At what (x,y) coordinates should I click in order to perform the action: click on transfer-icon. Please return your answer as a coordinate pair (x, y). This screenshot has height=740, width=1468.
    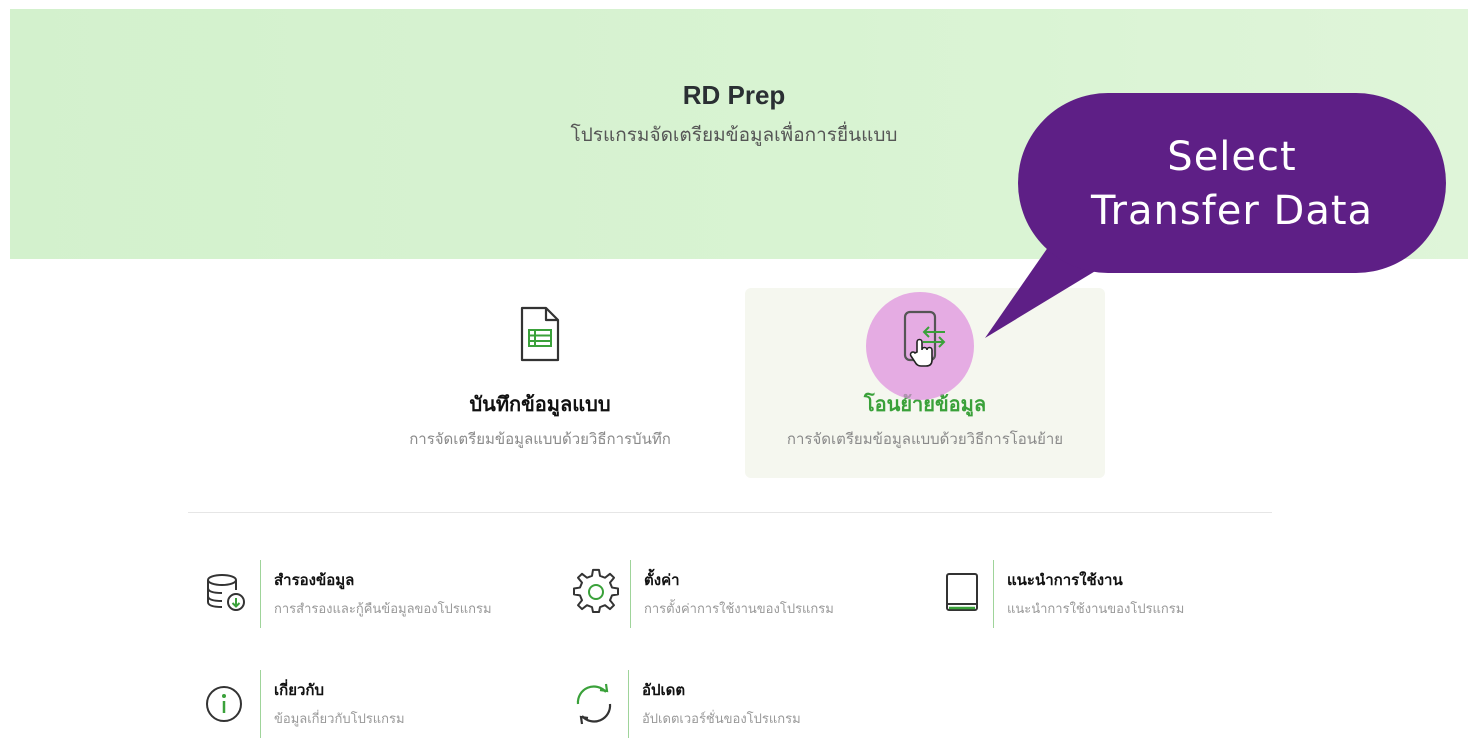
    Looking at the image, I should click on (925, 348).